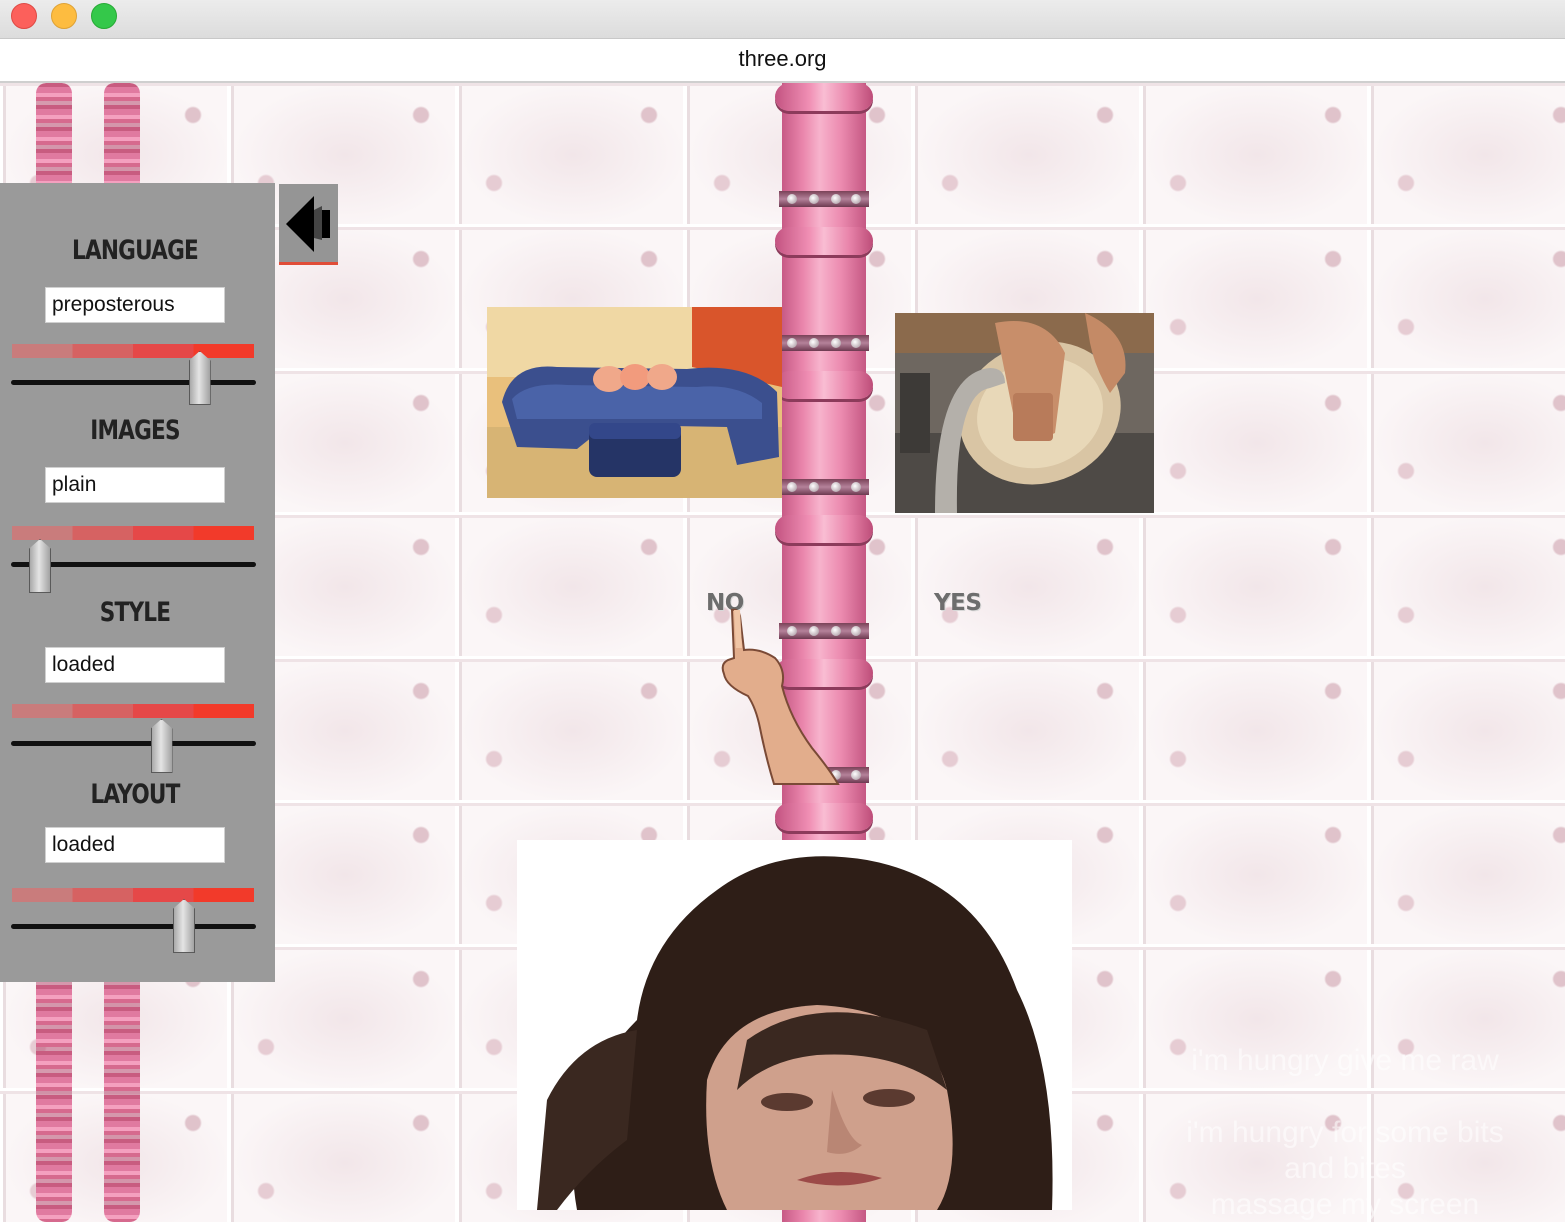 This screenshot has height=1222, width=1565. What do you see at coordinates (24, 16) in the screenshot?
I see `close-window-button` at bounding box center [24, 16].